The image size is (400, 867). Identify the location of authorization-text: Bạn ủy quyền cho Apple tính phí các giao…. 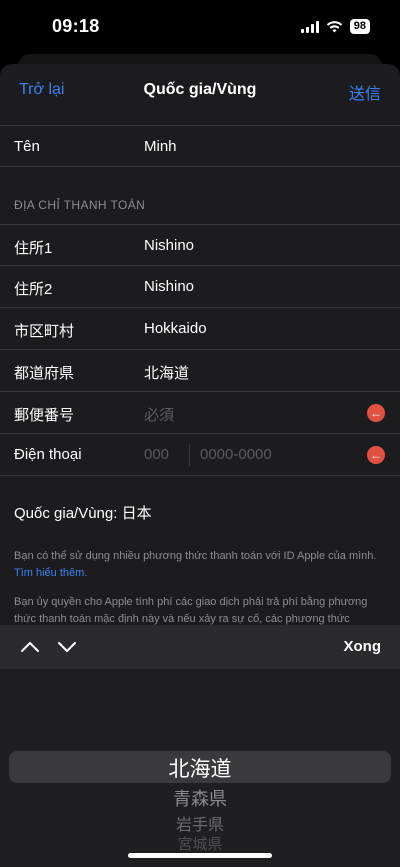
(191, 610).